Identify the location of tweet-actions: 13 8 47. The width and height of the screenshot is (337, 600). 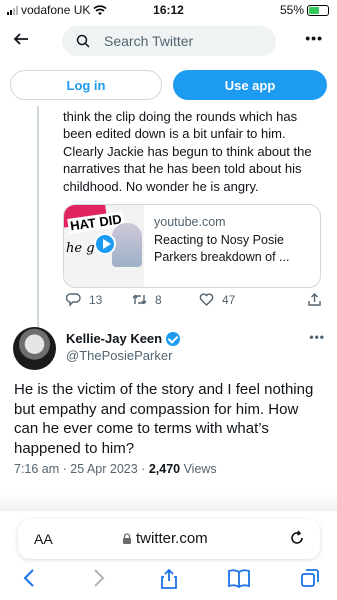
(194, 302).